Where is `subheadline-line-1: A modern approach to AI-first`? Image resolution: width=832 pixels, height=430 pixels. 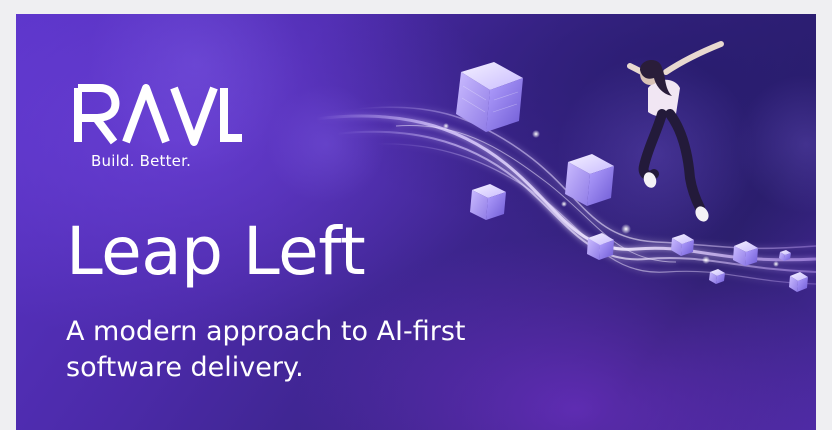 subheadline-line-1: A modern approach to AI-first is located at coordinates (266, 331).